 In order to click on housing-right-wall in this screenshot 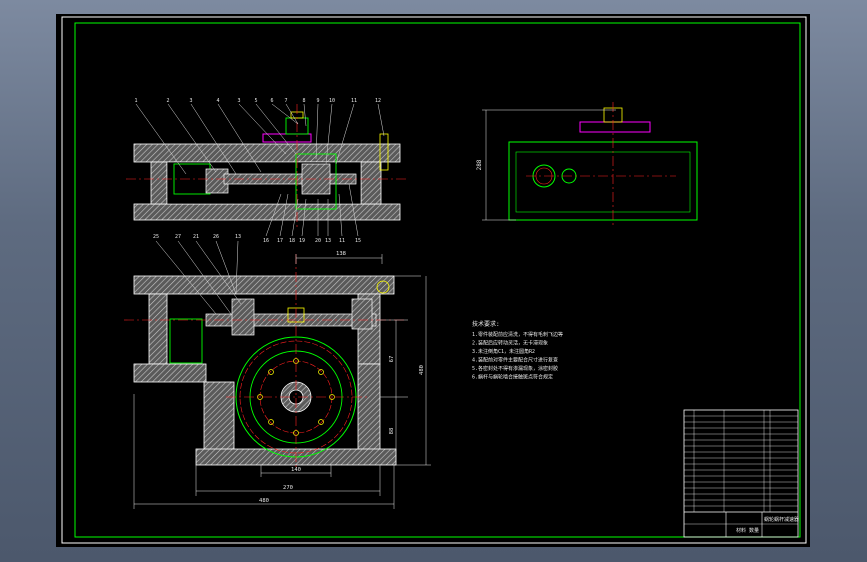, I will do `click(371, 183)`.